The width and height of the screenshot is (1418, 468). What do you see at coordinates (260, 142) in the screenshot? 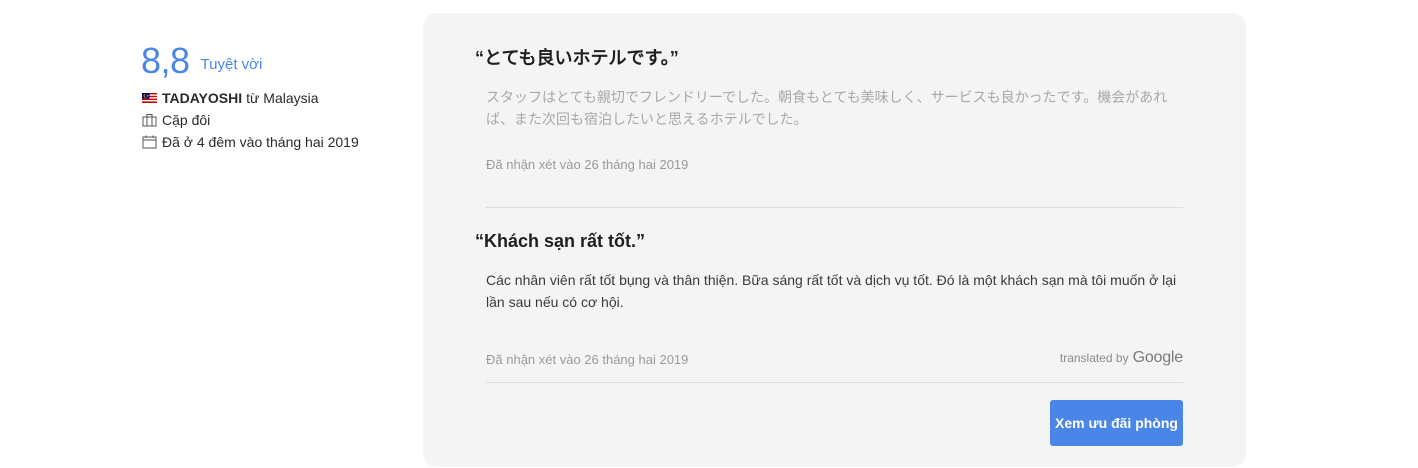
I see `stay-details: Đã ở 4 đêm vào tháng hai 2019` at bounding box center [260, 142].